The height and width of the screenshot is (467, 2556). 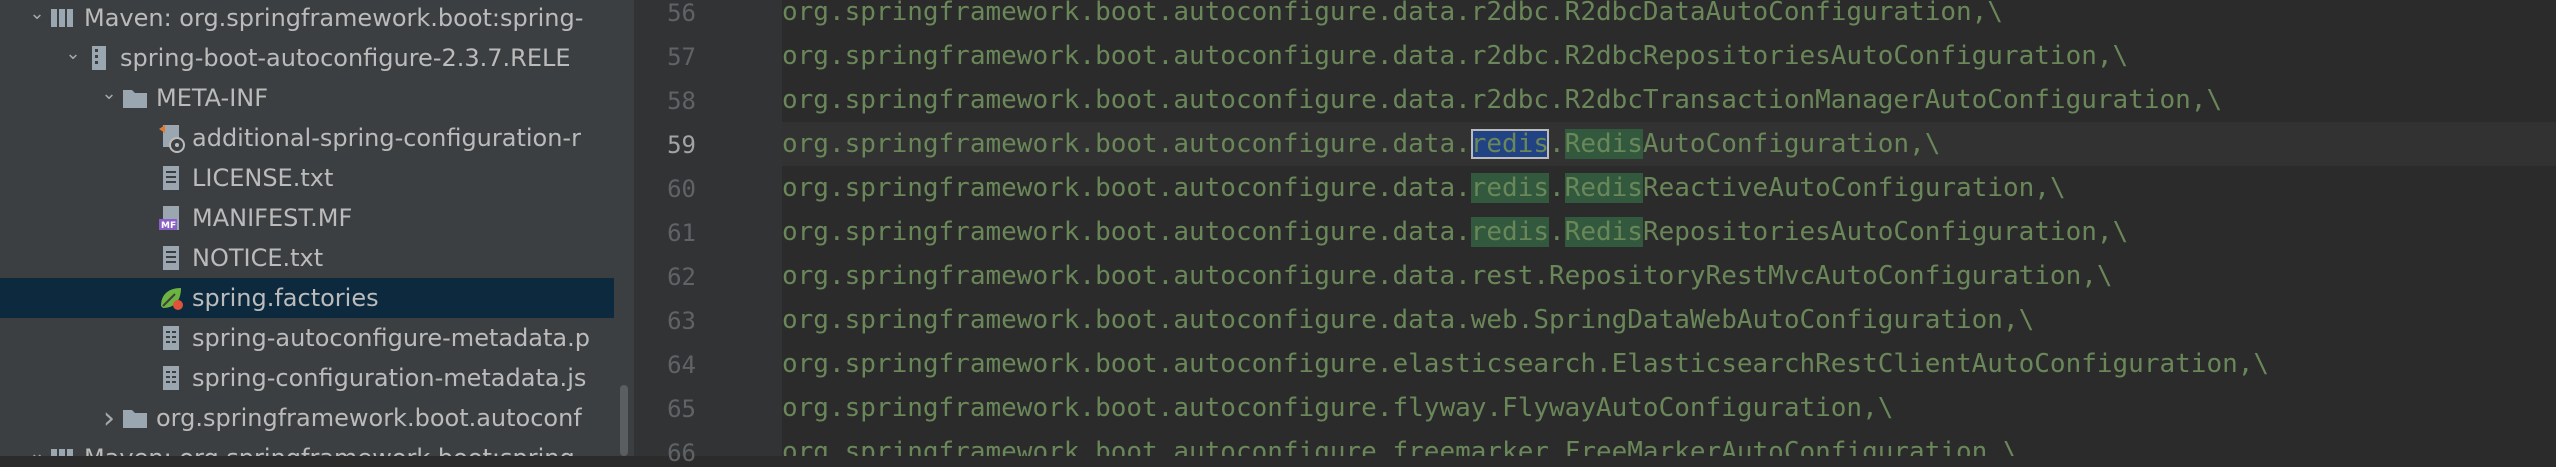 What do you see at coordinates (391, 338) in the screenshot?
I see `tree-node-label: spring-autoconfigure-metadata.p` at bounding box center [391, 338].